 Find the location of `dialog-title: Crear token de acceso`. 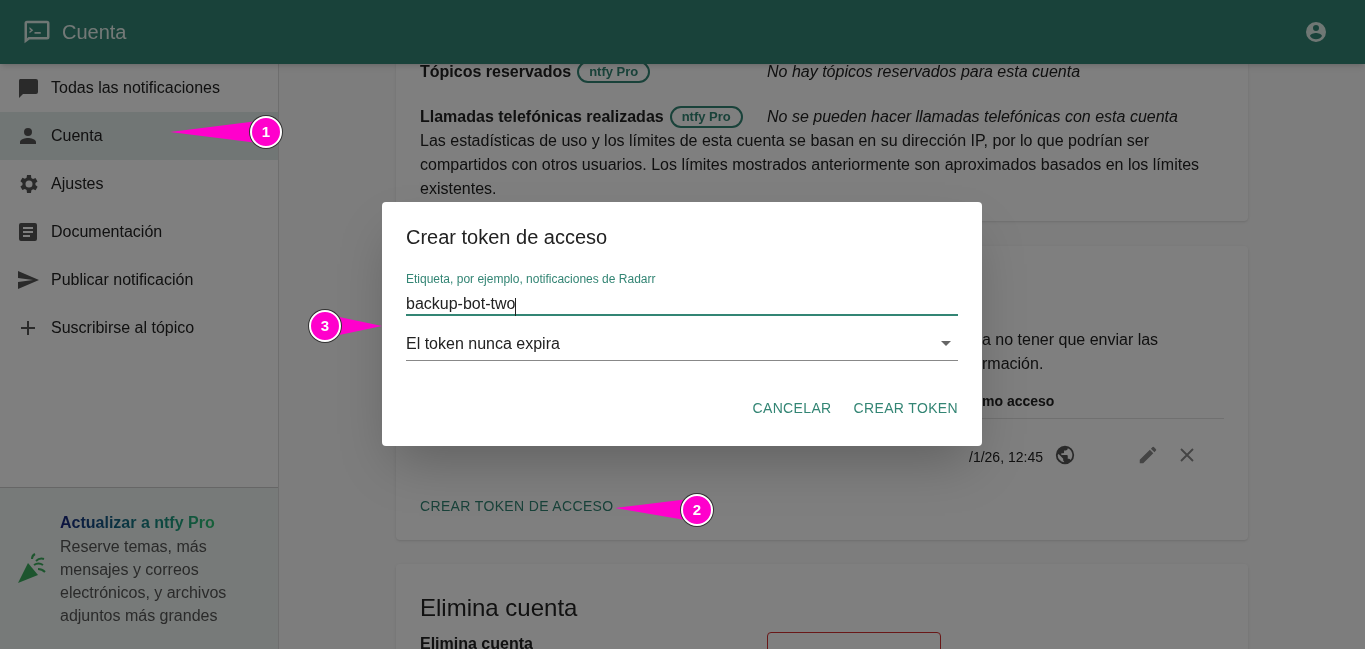

dialog-title: Crear token de acceso is located at coordinates (507, 237).